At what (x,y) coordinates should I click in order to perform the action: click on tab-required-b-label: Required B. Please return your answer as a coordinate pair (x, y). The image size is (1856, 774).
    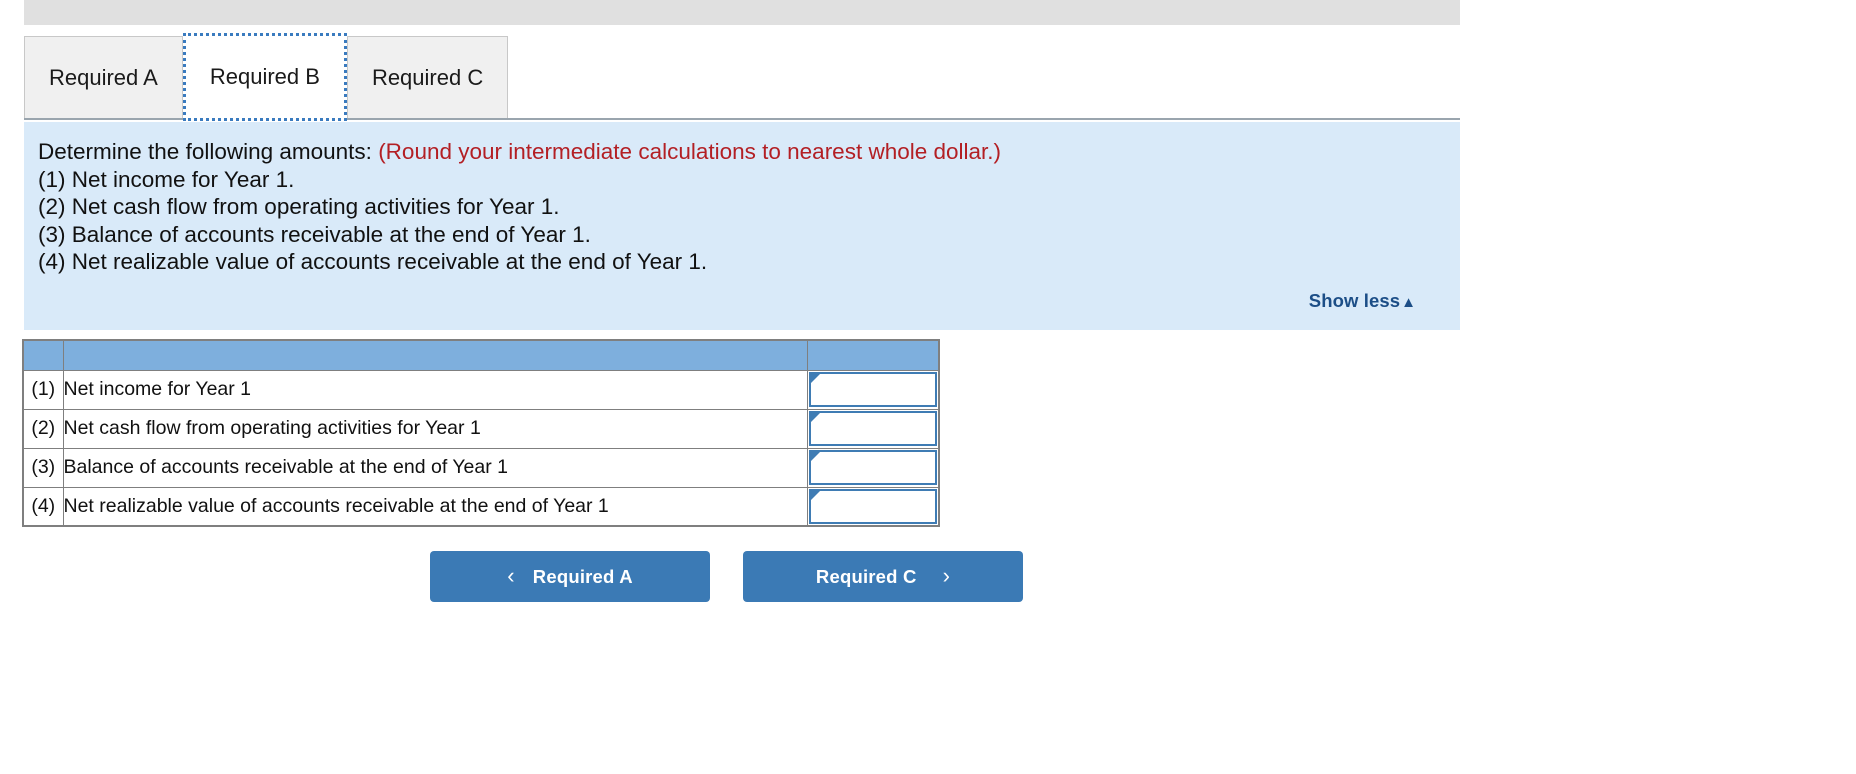
    Looking at the image, I should click on (264, 76).